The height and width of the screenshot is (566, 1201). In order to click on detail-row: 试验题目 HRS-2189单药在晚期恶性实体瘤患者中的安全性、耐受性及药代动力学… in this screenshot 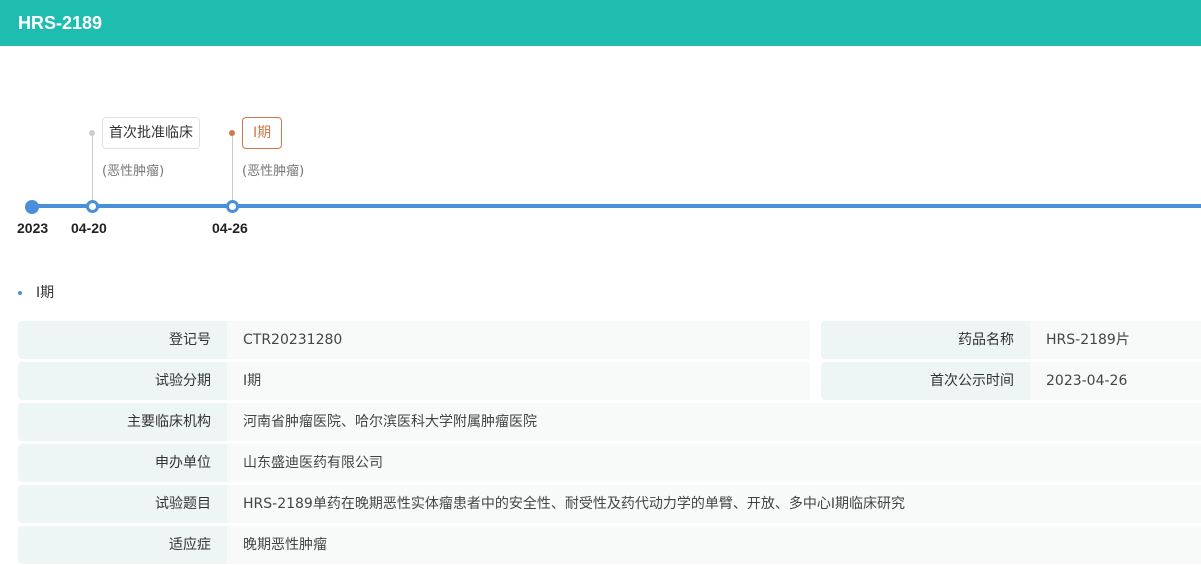, I will do `click(609, 504)`.